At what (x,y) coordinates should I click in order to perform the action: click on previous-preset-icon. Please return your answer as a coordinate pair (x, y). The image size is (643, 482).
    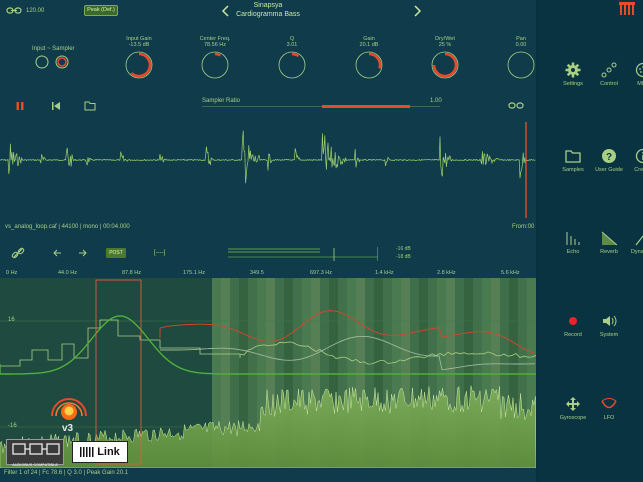
    Looking at the image, I should click on (226, 11).